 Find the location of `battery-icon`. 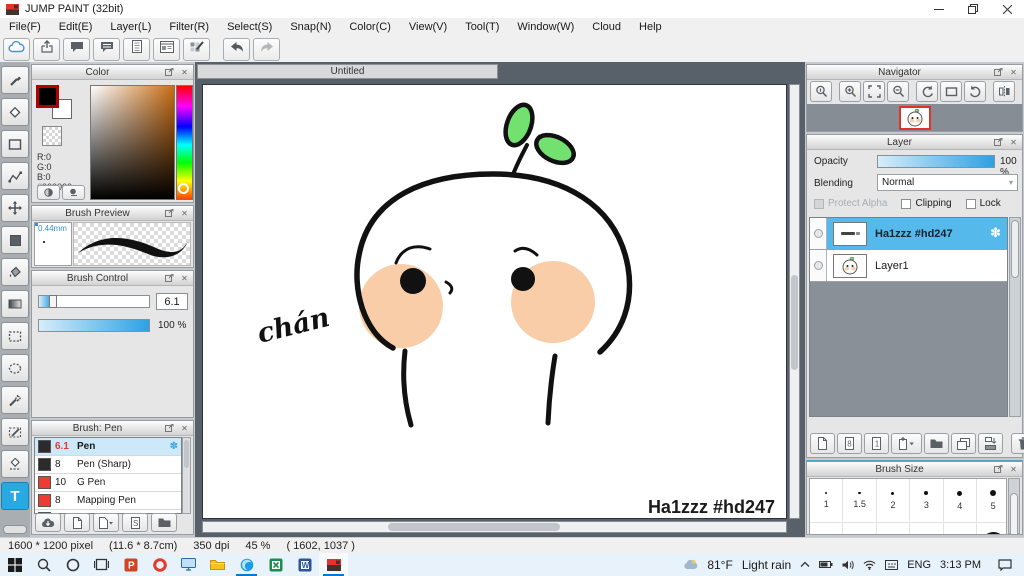

battery-icon is located at coordinates (826, 564).